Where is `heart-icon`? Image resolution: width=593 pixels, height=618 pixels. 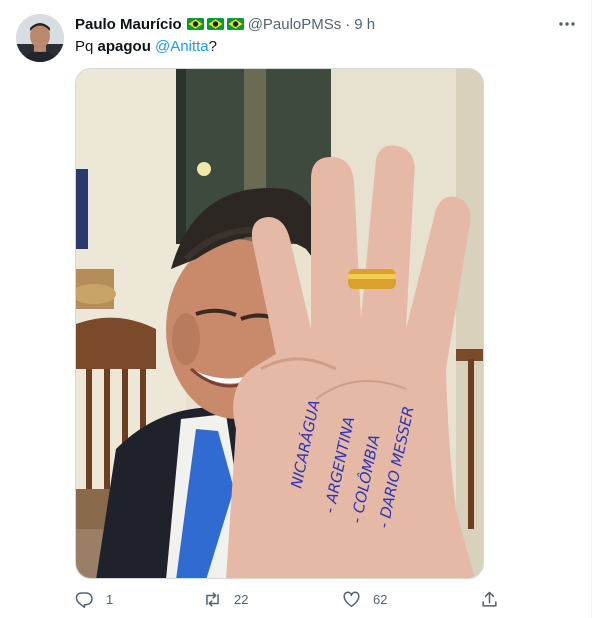
heart-icon is located at coordinates (351, 599).